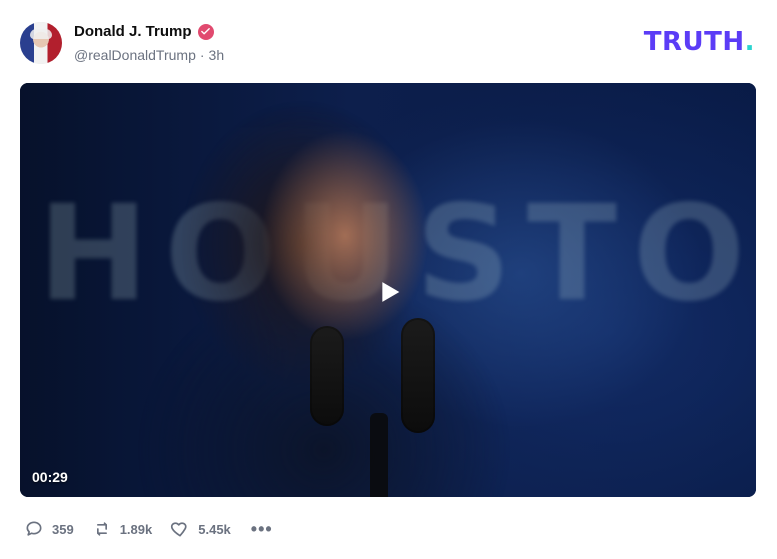 This screenshot has width=777, height=559. What do you see at coordinates (133, 31) in the screenshot?
I see `author-display-name: Donald J. Trump` at bounding box center [133, 31].